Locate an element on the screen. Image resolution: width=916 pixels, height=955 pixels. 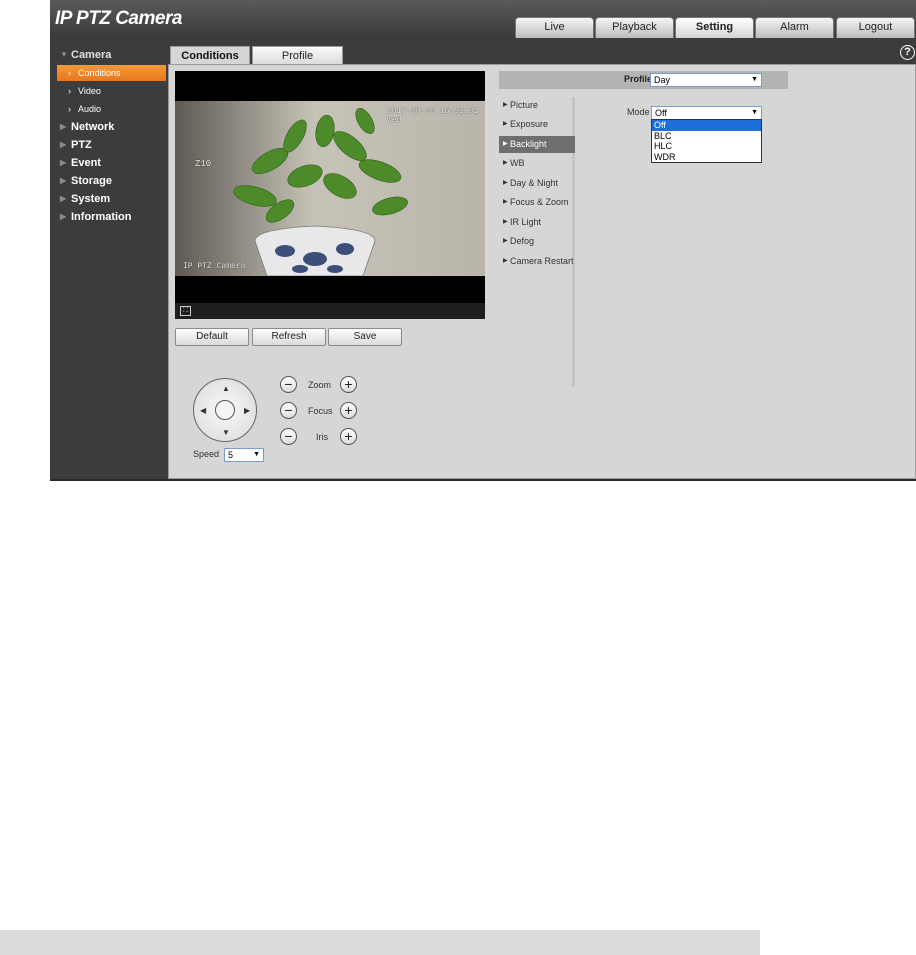
triangle-down-icon: ▼ is located at coordinates (64, 54).